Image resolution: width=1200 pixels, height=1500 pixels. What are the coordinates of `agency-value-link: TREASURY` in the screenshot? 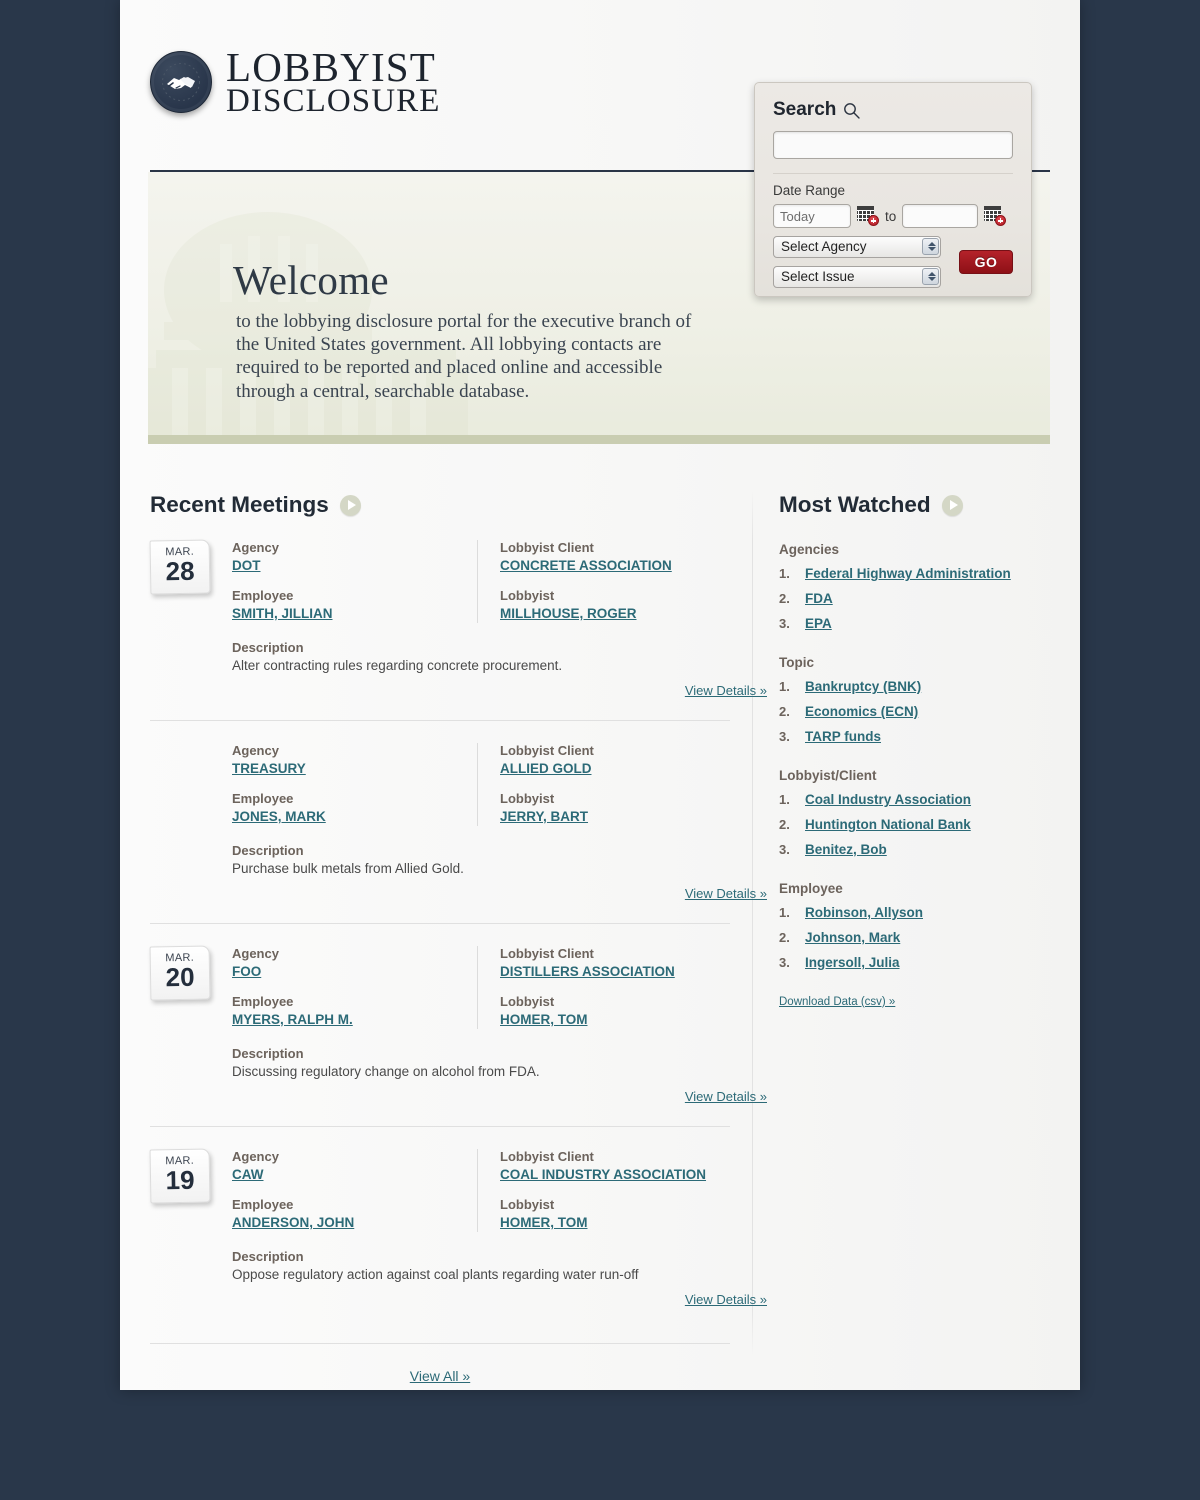 It's located at (269, 768).